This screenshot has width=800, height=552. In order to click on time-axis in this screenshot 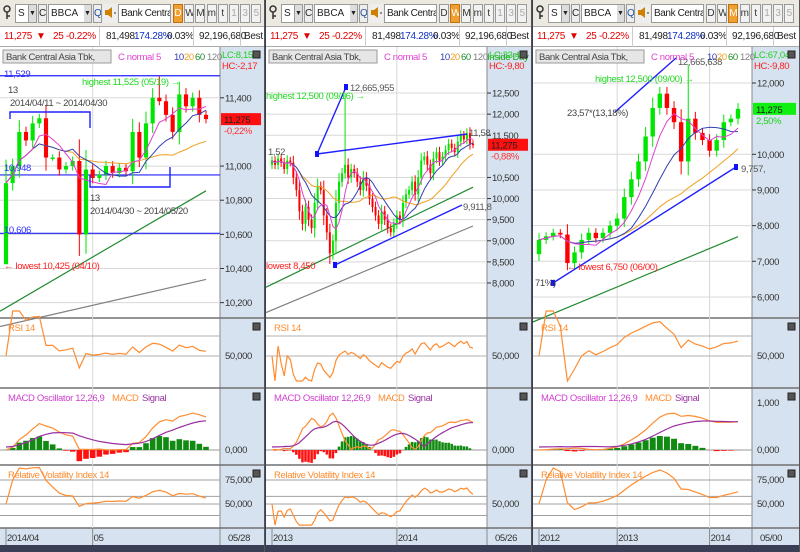, I will do `click(376, 536)`.